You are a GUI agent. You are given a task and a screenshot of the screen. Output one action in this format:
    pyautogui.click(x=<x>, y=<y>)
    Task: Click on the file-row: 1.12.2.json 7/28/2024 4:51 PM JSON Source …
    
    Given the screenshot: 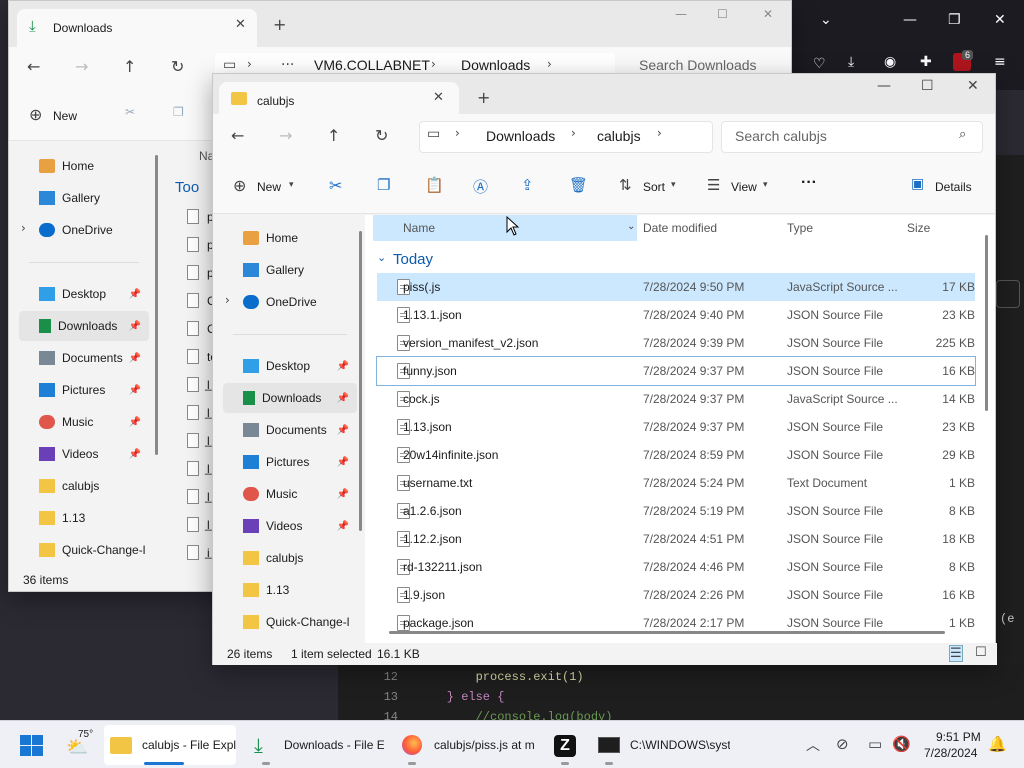 What is the action you would take?
    pyautogui.click(x=676, y=539)
    